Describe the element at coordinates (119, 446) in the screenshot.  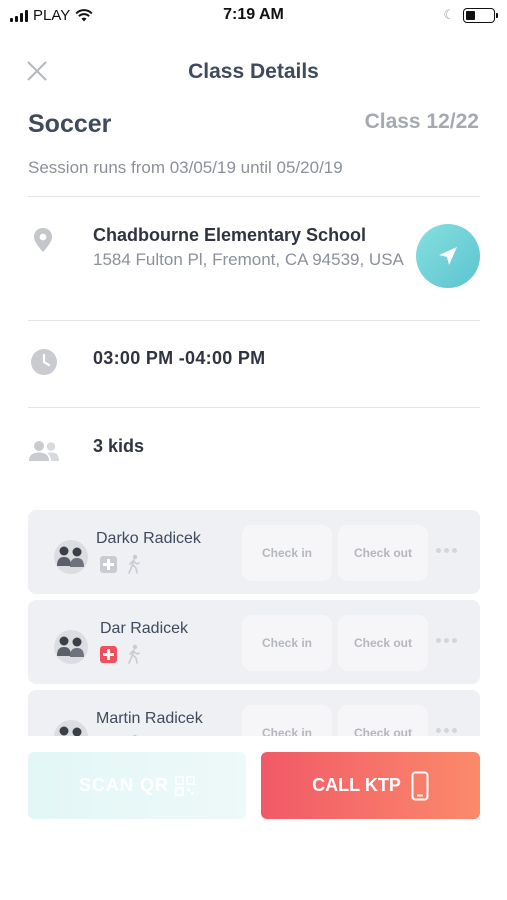
I see `kids-count: 3 kids` at that location.